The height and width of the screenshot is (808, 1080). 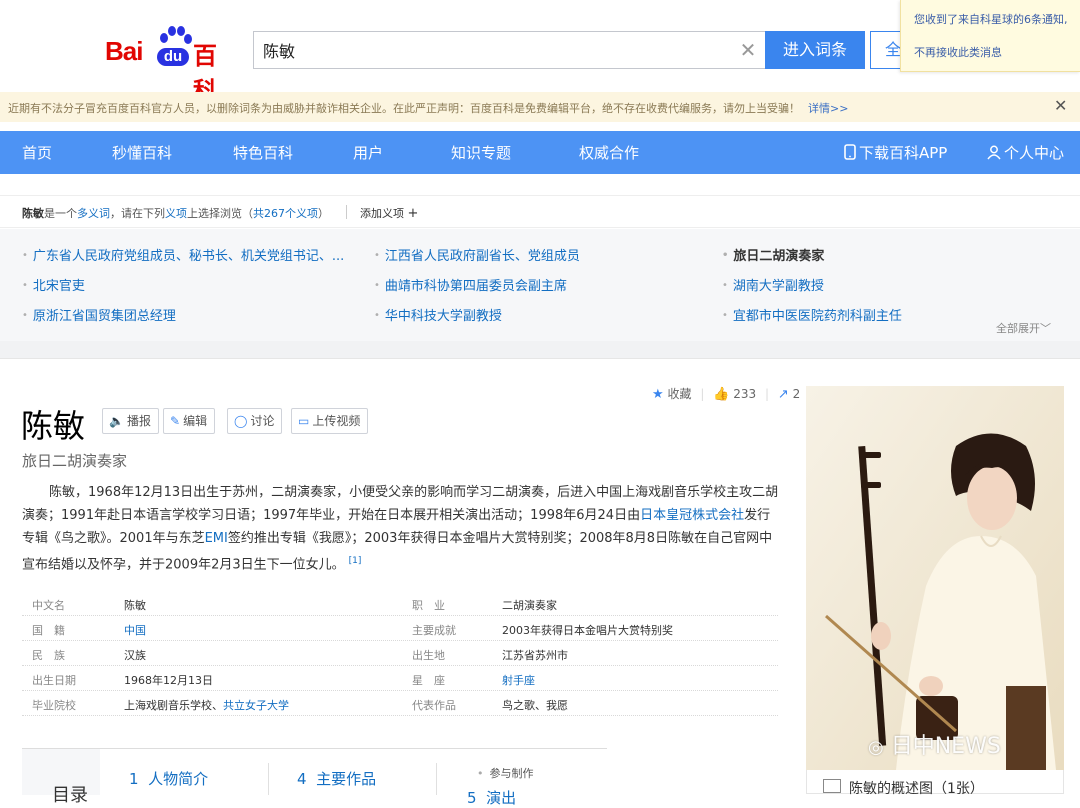 I want to click on info-key: 星 座, so click(x=428, y=680).